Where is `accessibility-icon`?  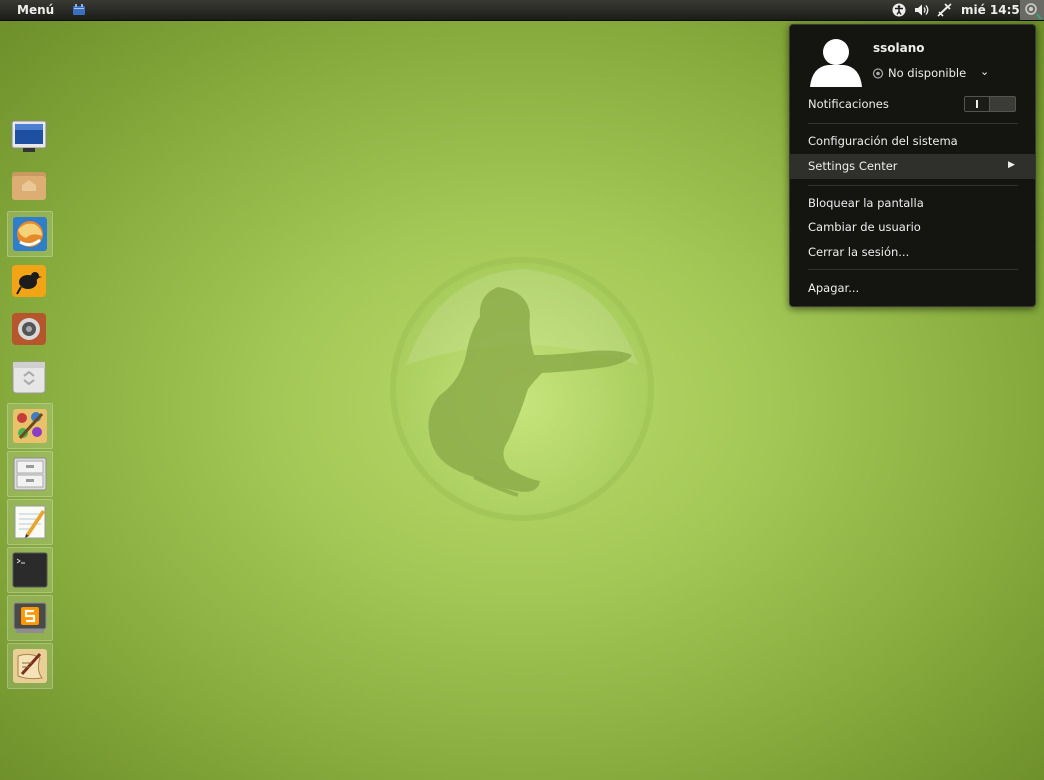
accessibility-icon is located at coordinates (899, 10).